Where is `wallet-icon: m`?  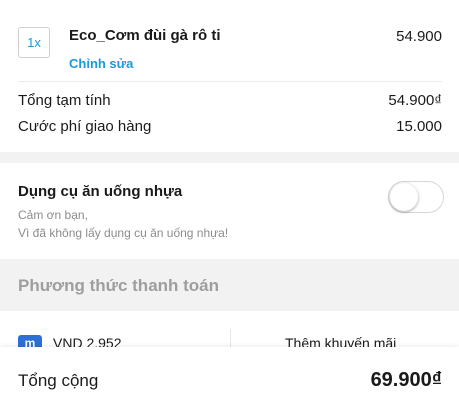
wallet-icon: m is located at coordinates (30, 341).